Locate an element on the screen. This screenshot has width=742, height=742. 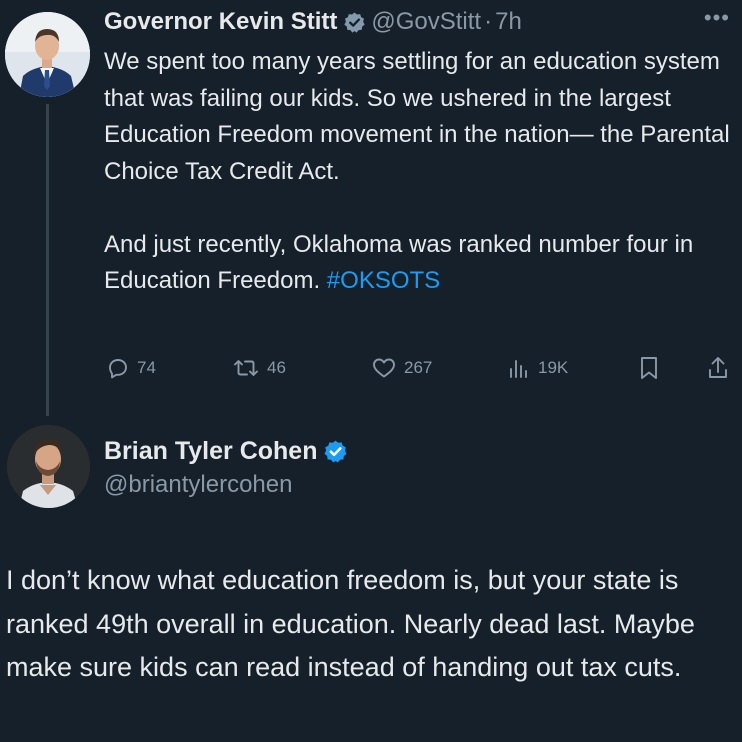
like-button: 267 is located at coordinates (401, 368).